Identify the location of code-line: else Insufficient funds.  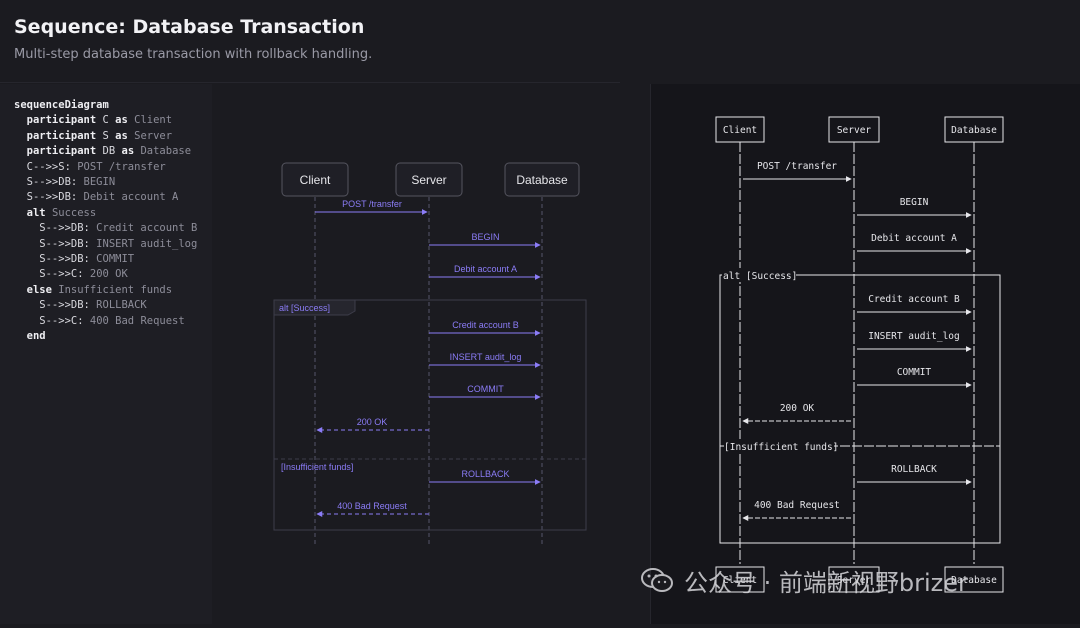
(113, 290).